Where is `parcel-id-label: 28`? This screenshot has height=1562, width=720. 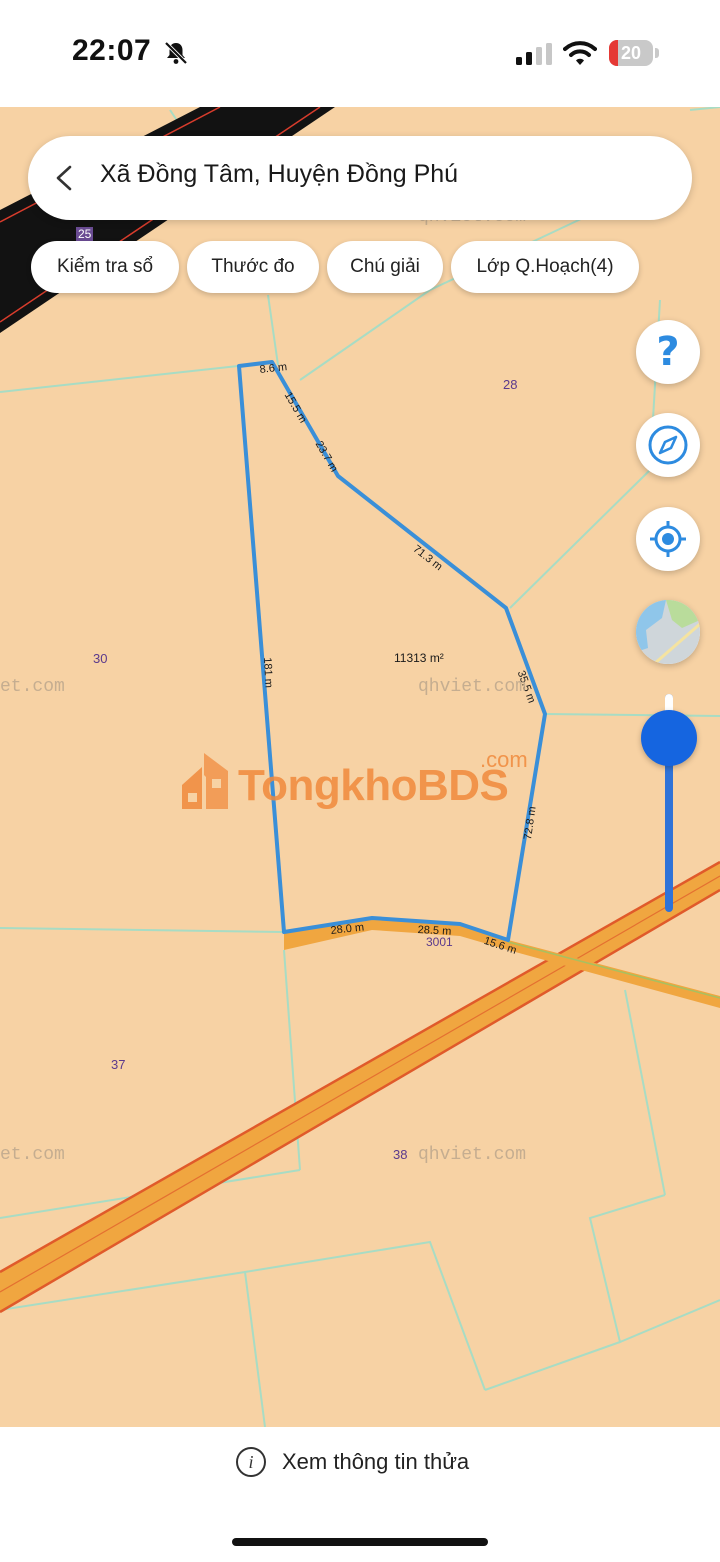
parcel-id-label: 28 is located at coordinates (510, 384).